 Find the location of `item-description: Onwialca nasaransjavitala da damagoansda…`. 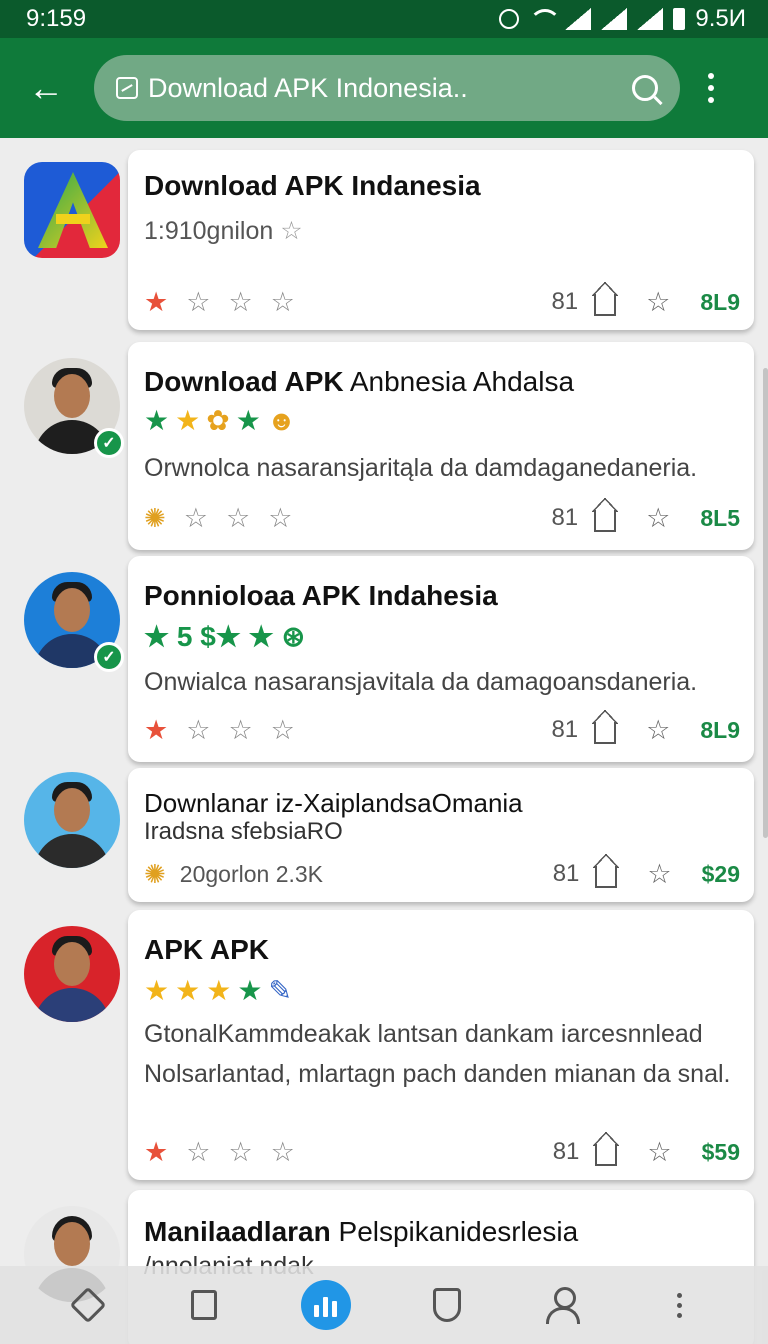

item-description: Onwialca nasaransjavitala da damagoansda… is located at coordinates (421, 682).